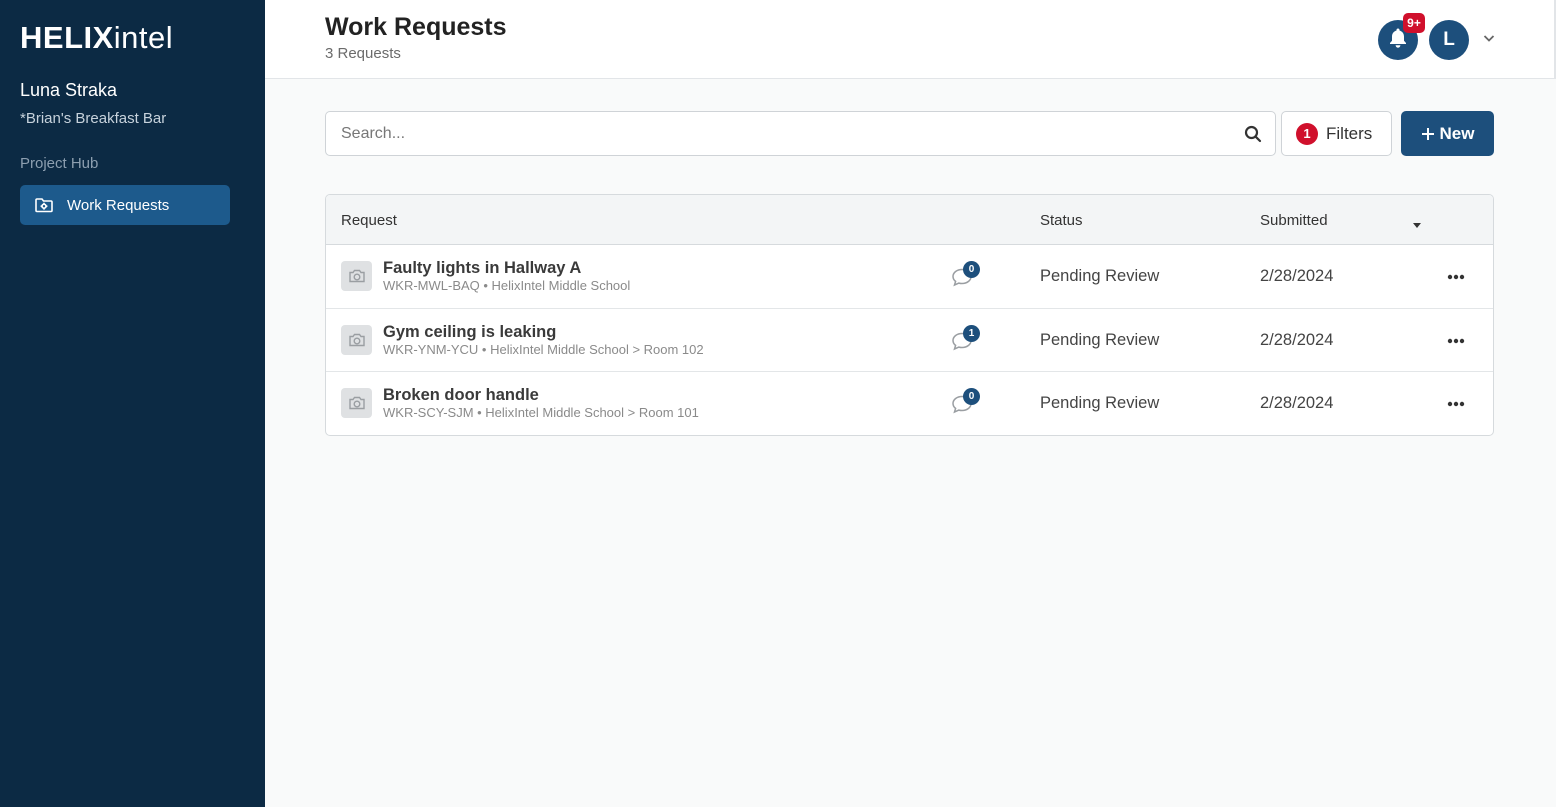 This screenshot has width=1556, height=807. I want to click on page-title: Work Requests, so click(416, 27).